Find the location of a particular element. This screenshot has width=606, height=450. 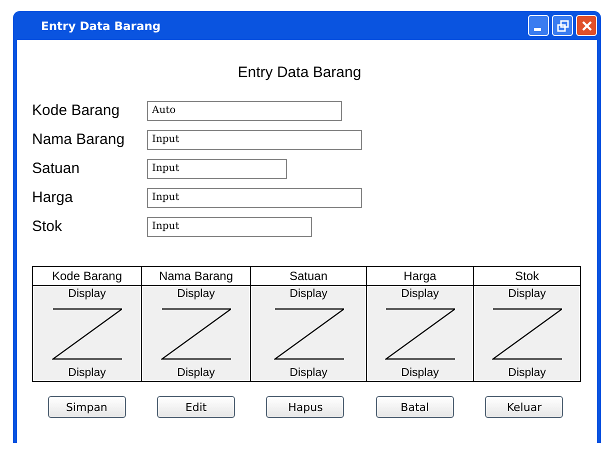

window-title: Entry Data Barang is located at coordinates (101, 25).